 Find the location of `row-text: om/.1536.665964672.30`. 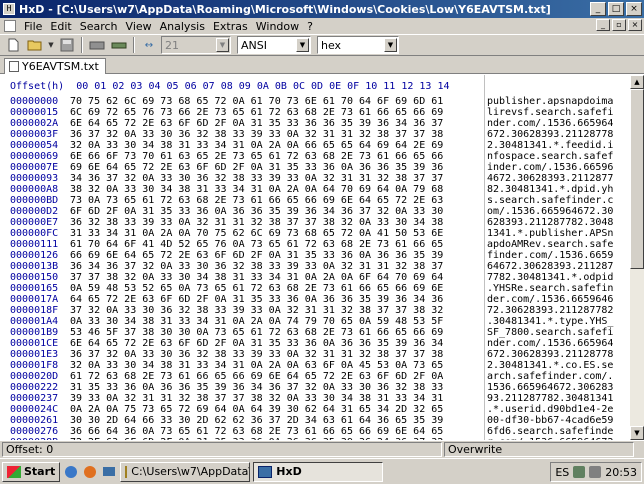

row-text: om/.1536.665964672.30 is located at coordinates (556, 211).